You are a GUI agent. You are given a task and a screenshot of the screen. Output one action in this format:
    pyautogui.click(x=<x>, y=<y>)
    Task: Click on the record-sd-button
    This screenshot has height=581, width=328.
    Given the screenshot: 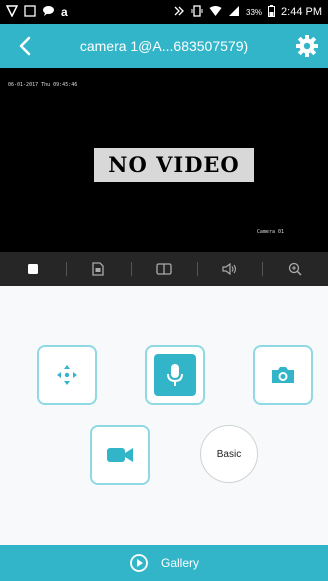 What is the action you would take?
    pyautogui.click(x=98, y=269)
    